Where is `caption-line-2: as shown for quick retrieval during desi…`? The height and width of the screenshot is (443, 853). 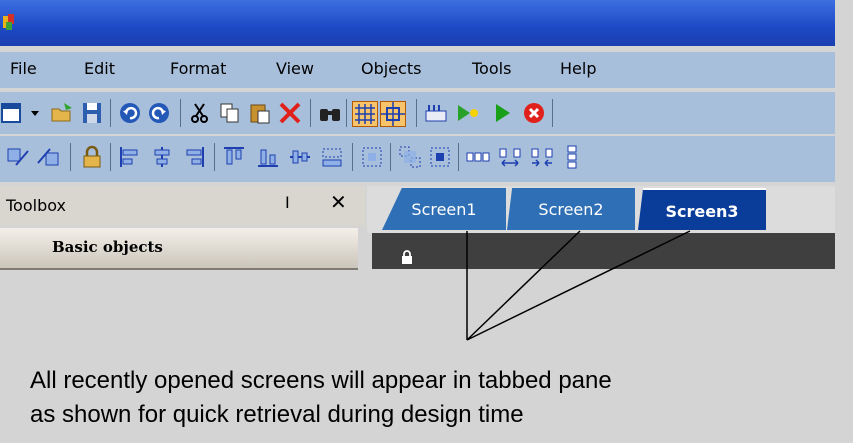 caption-line-2: as shown for quick retrieval during desi… is located at coordinates (277, 414).